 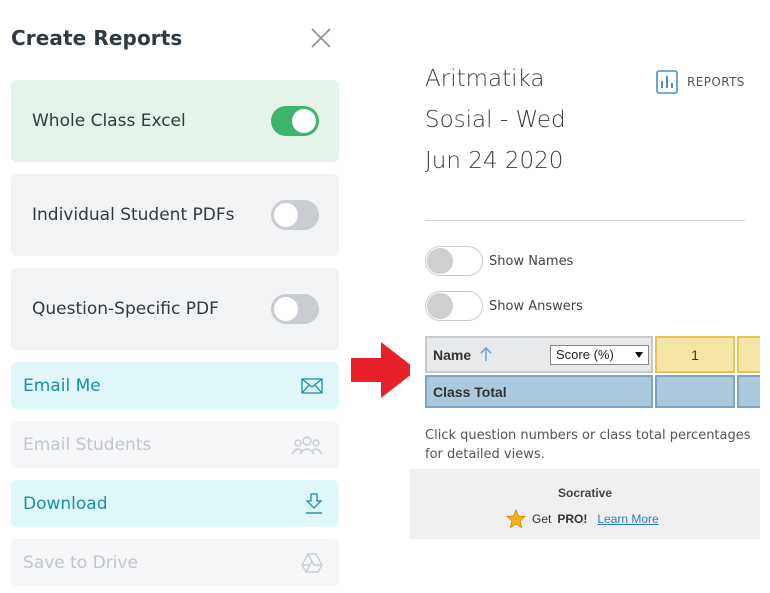 I want to click on divider, so click(x=585, y=220).